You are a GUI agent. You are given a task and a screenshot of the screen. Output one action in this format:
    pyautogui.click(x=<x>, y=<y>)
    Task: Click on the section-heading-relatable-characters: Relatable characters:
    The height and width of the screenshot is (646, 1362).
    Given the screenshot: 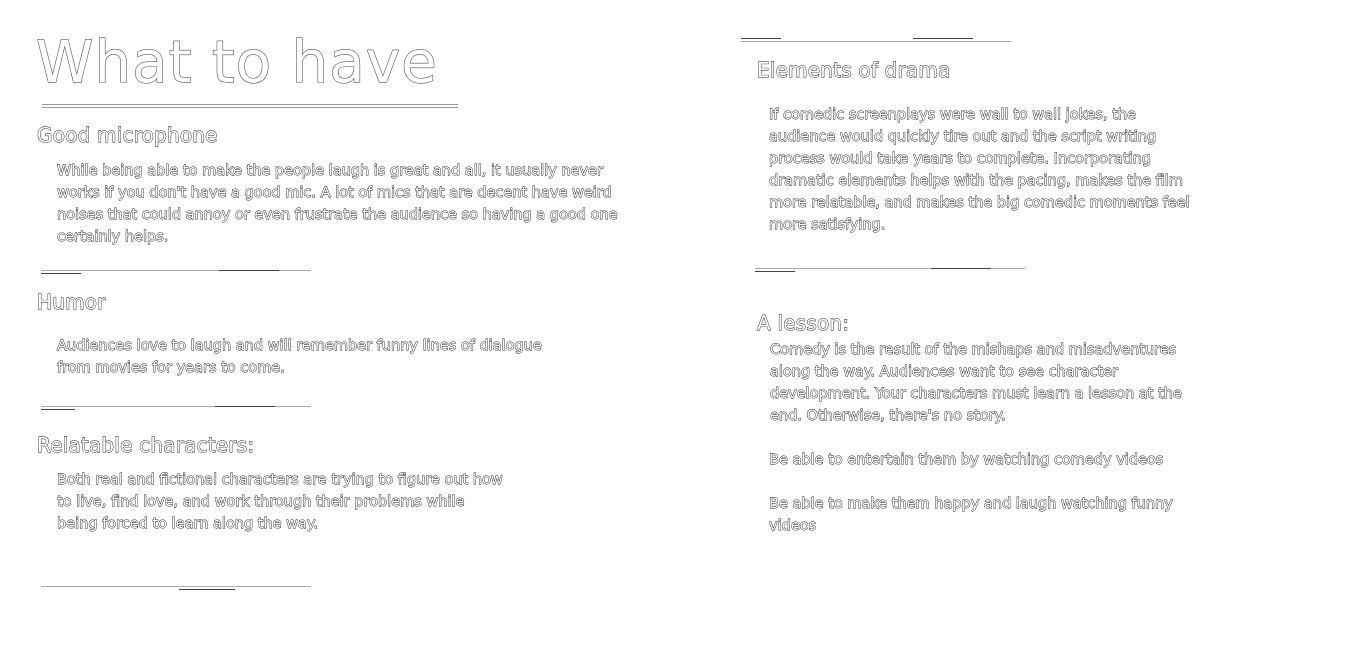 What is the action you would take?
    pyautogui.click(x=146, y=445)
    